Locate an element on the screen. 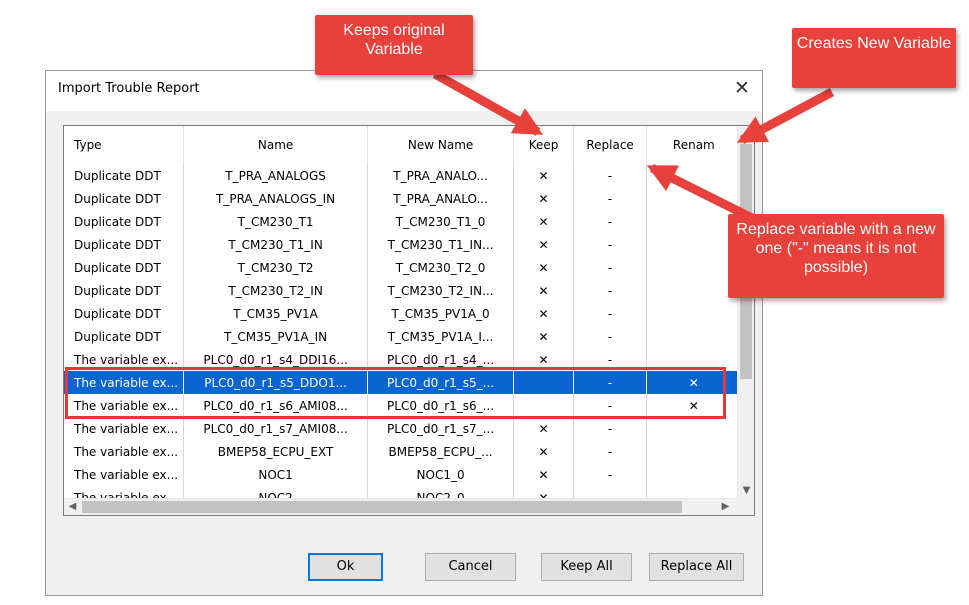  create-arrow is located at coordinates (785, 116).